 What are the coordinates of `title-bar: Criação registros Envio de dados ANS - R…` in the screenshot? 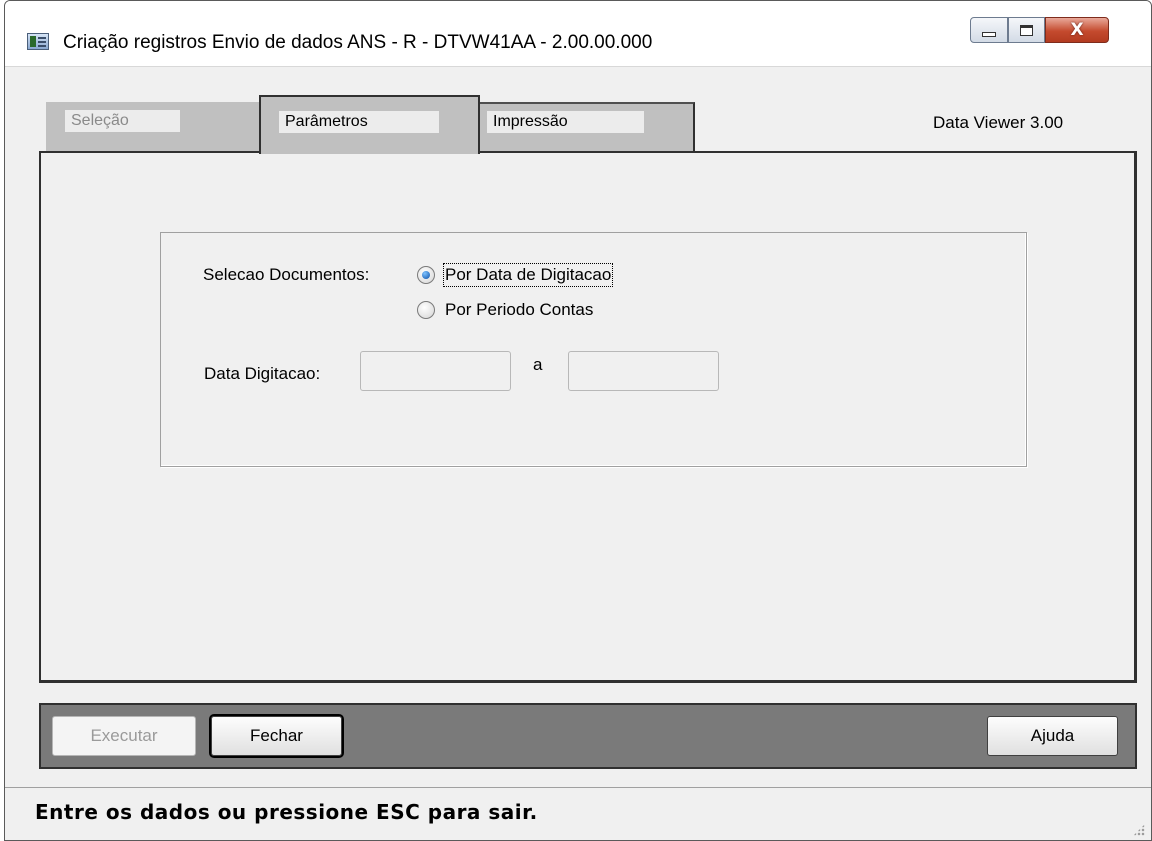 It's located at (578, 34).